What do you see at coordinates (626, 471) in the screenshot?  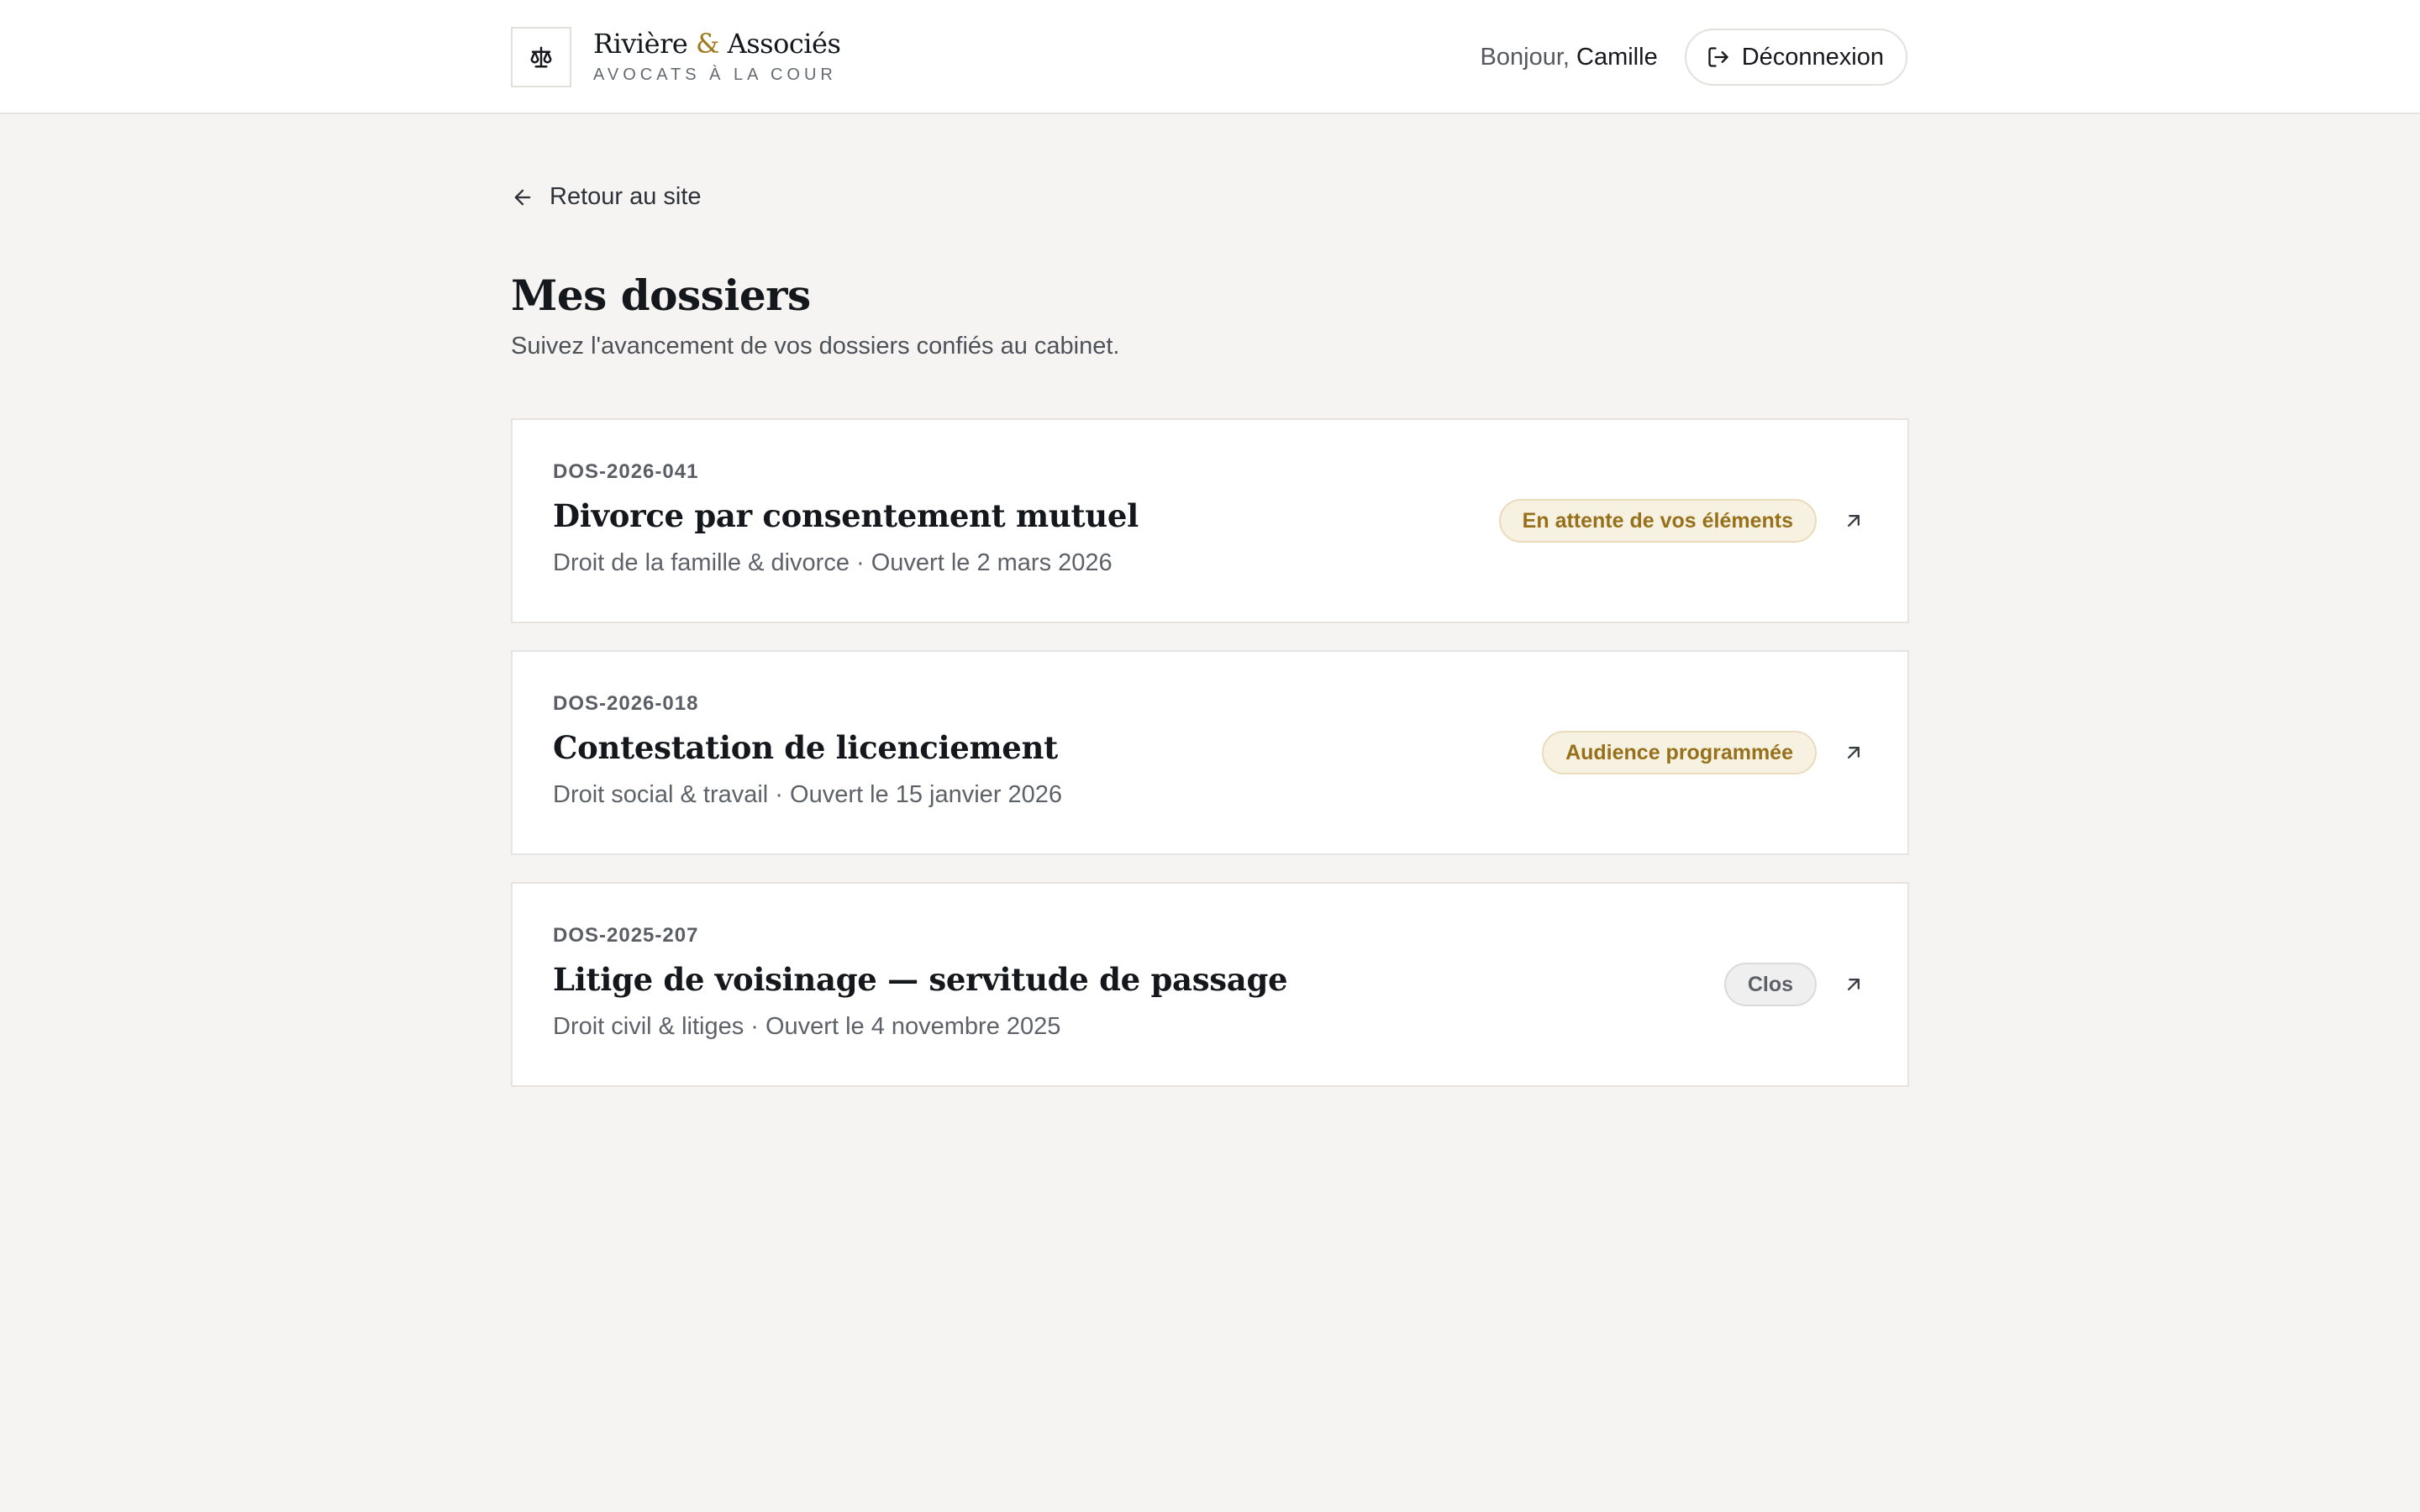 I see `dossier-reference: DOS-2026-041` at bounding box center [626, 471].